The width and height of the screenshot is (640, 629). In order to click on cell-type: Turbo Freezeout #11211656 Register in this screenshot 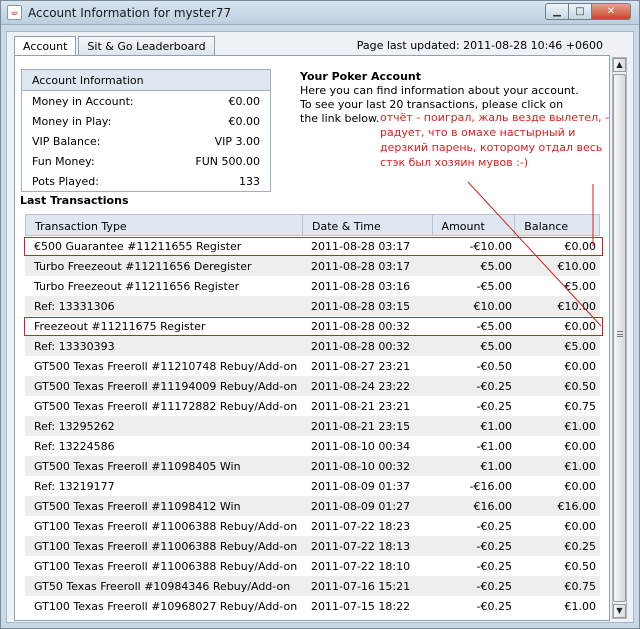, I will do `click(137, 286)`.